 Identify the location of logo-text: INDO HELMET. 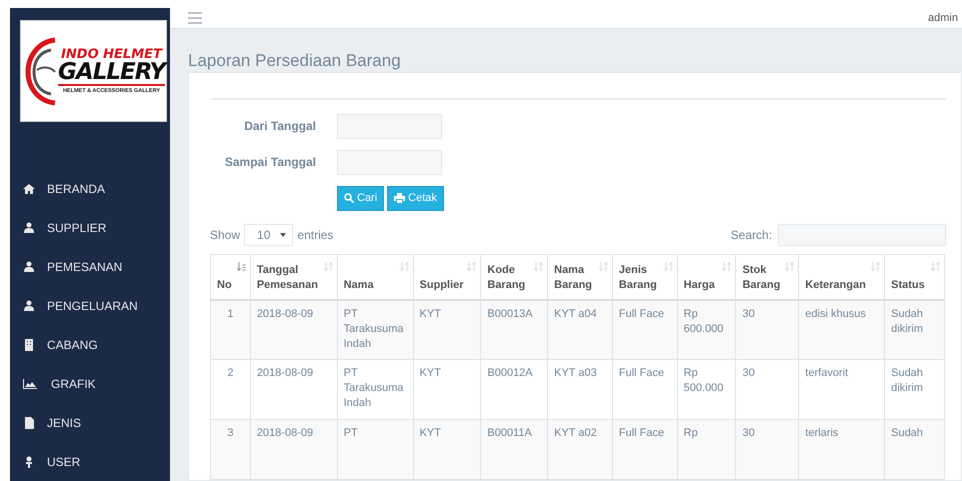
(111, 54).